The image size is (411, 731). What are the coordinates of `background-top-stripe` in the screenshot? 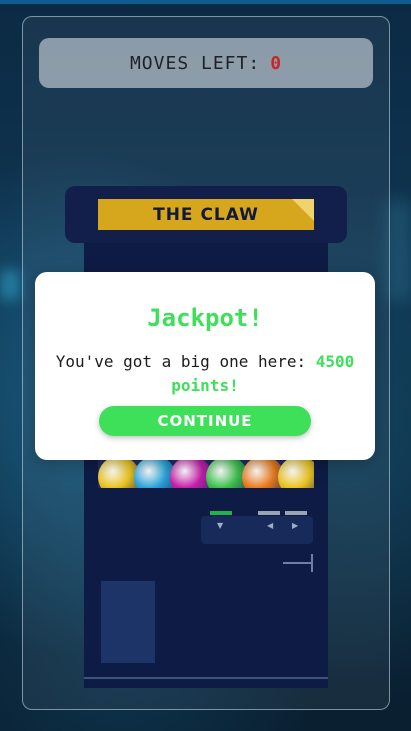 It's located at (205, 2).